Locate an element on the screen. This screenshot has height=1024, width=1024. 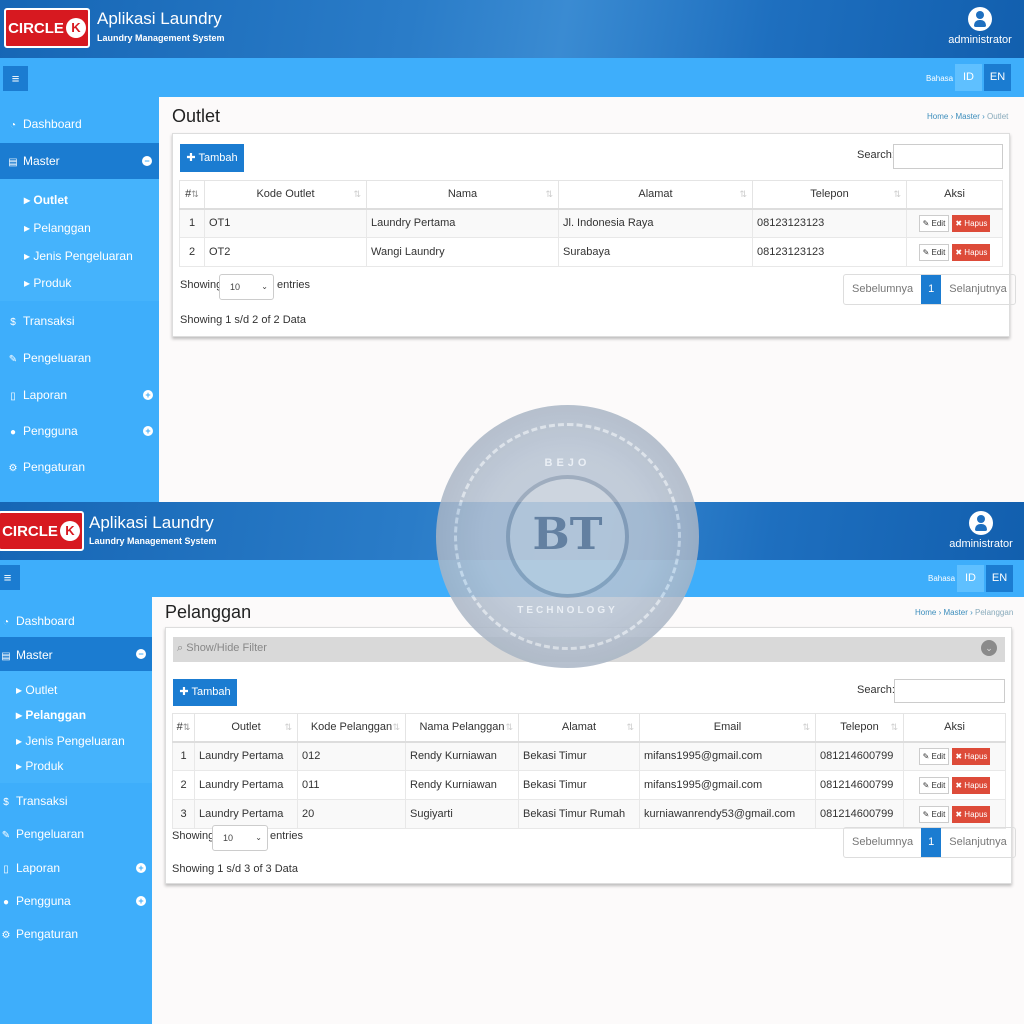
language-label: Bahasa is located at coordinates (942, 578).